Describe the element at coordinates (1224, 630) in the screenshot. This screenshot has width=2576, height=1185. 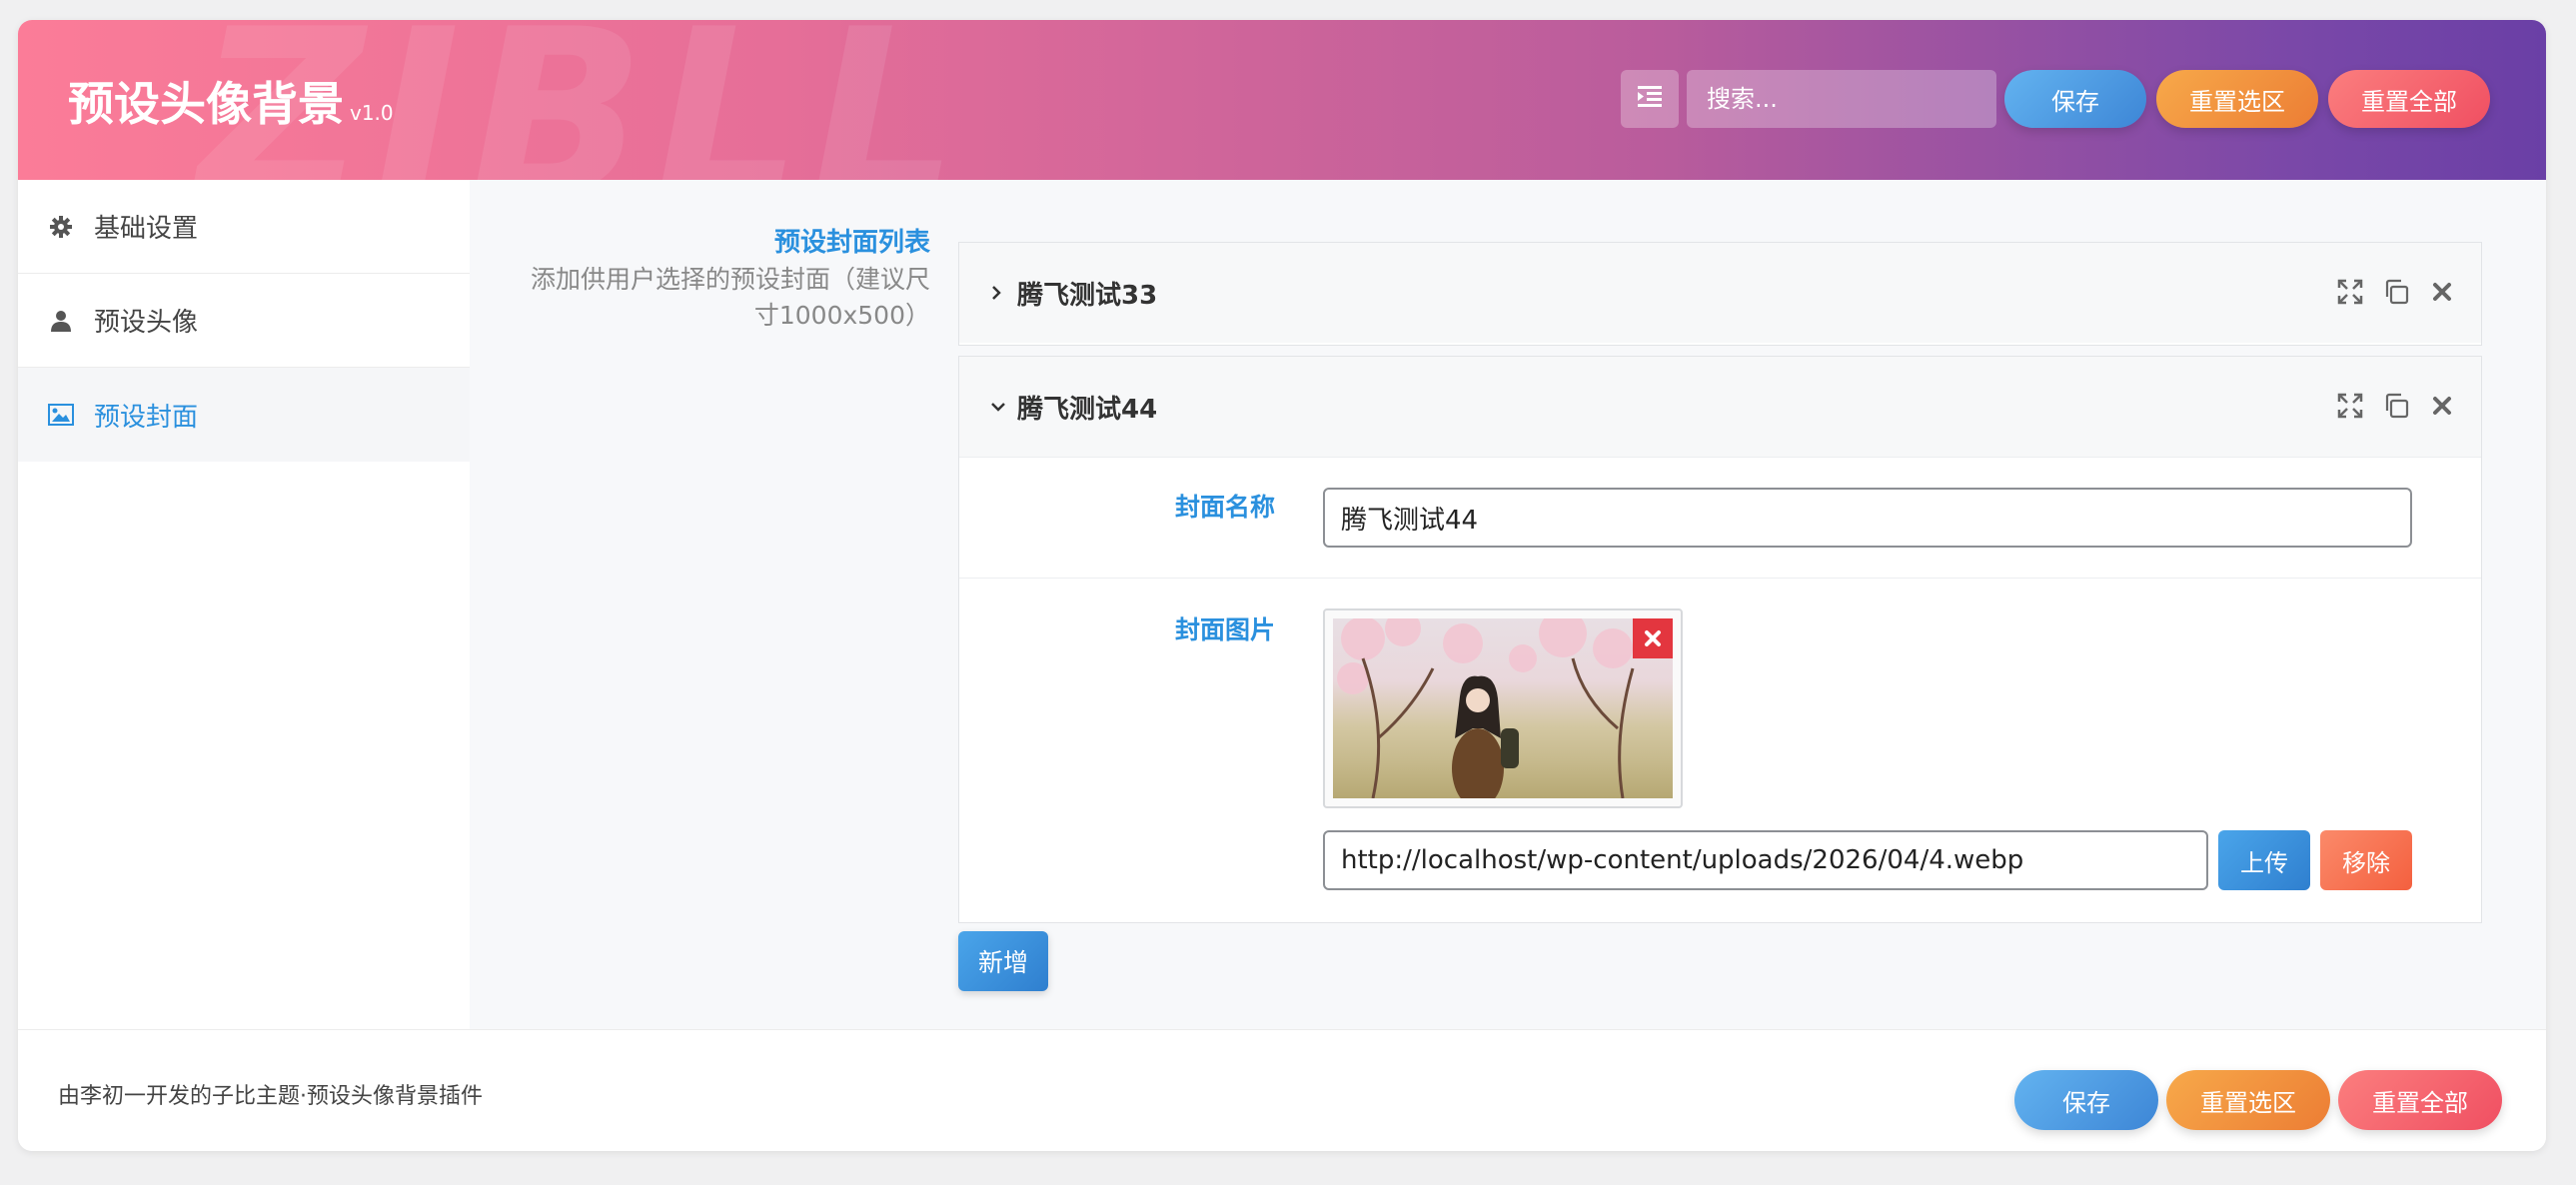
I see `cover-image-label: 封面图片` at that location.